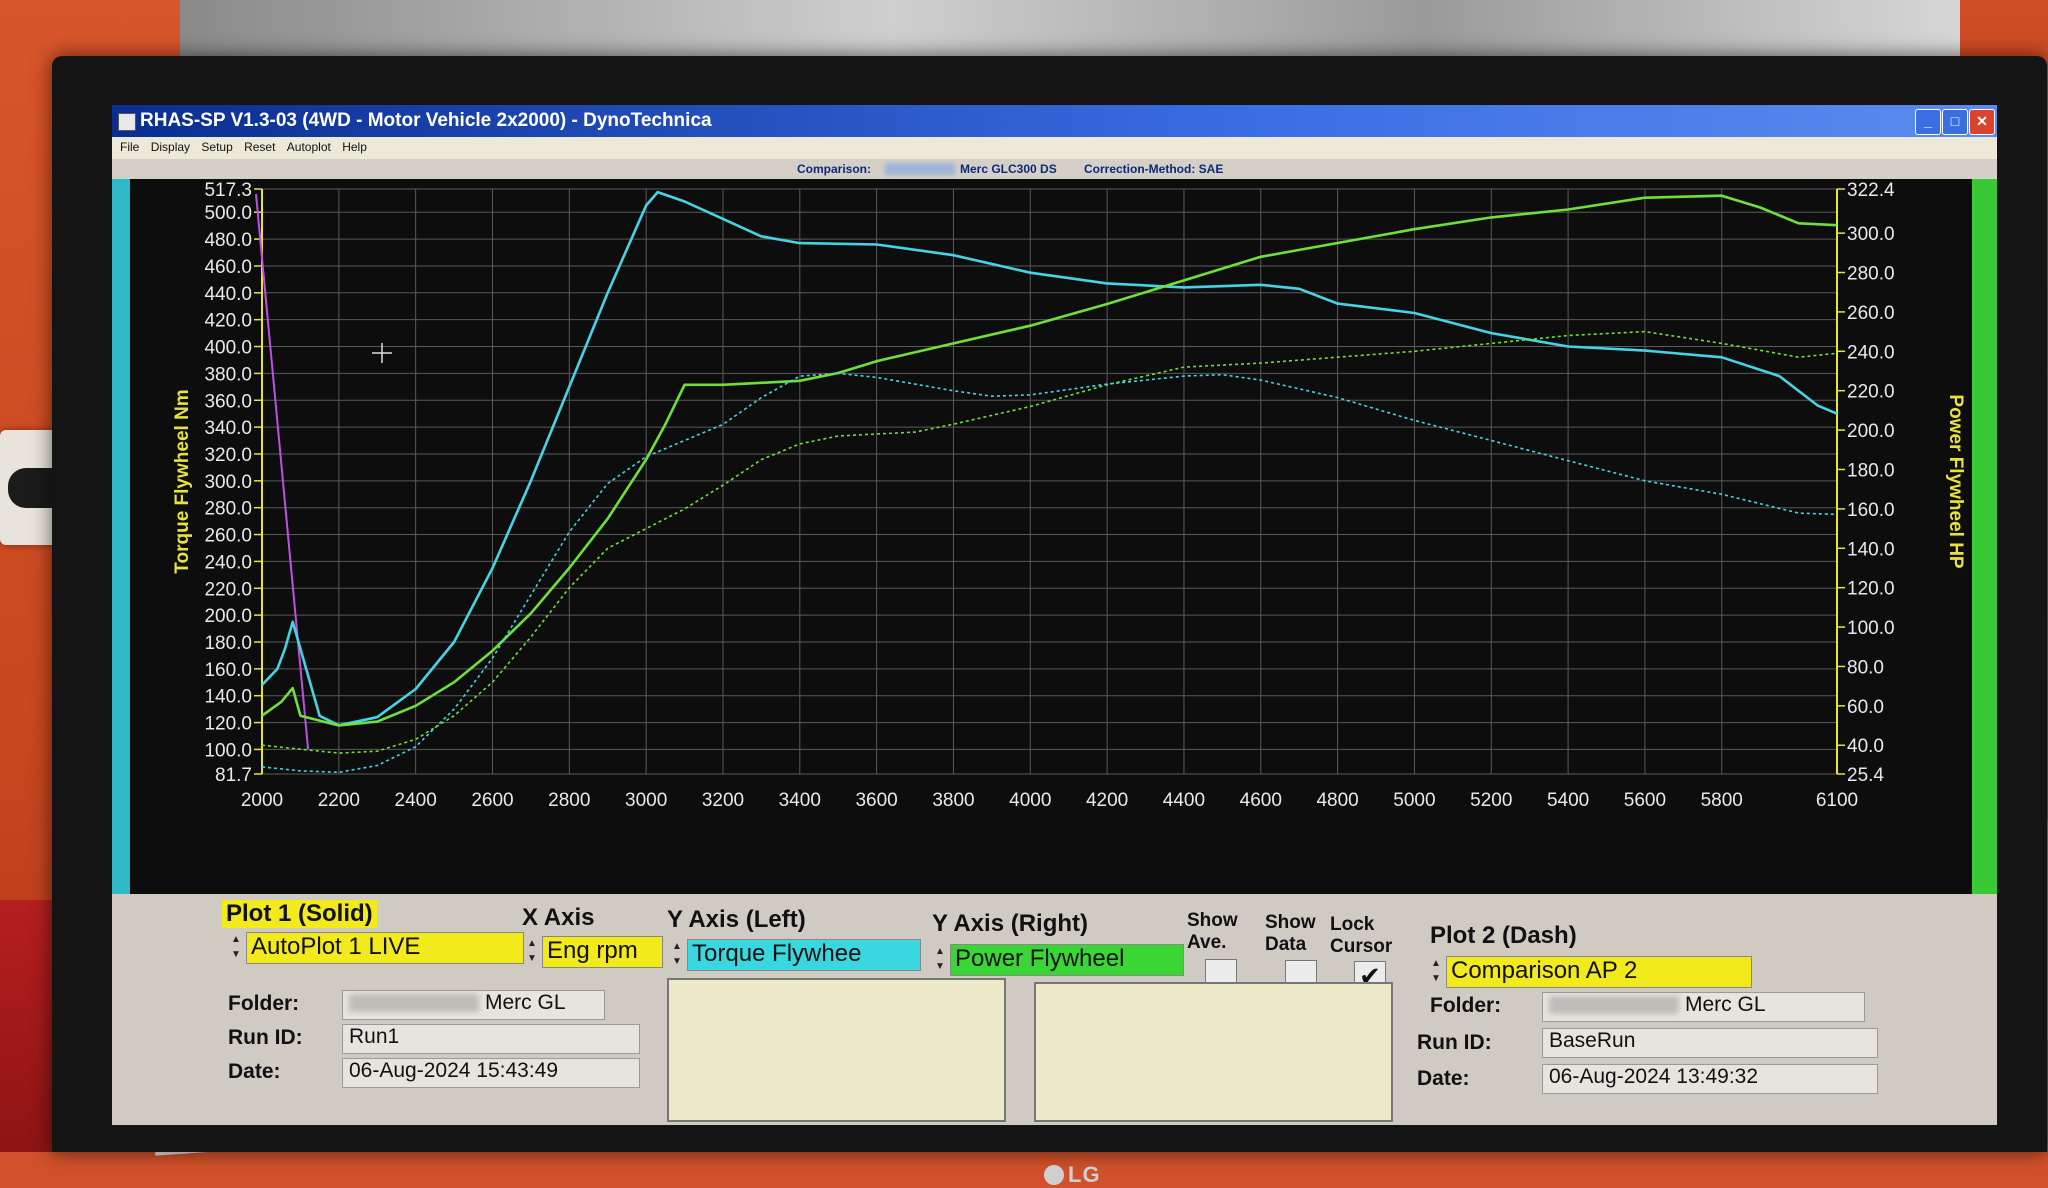 The image size is (2048, 1188). I want to click on y-left-tick-label: 400.0, so click(228, 348).